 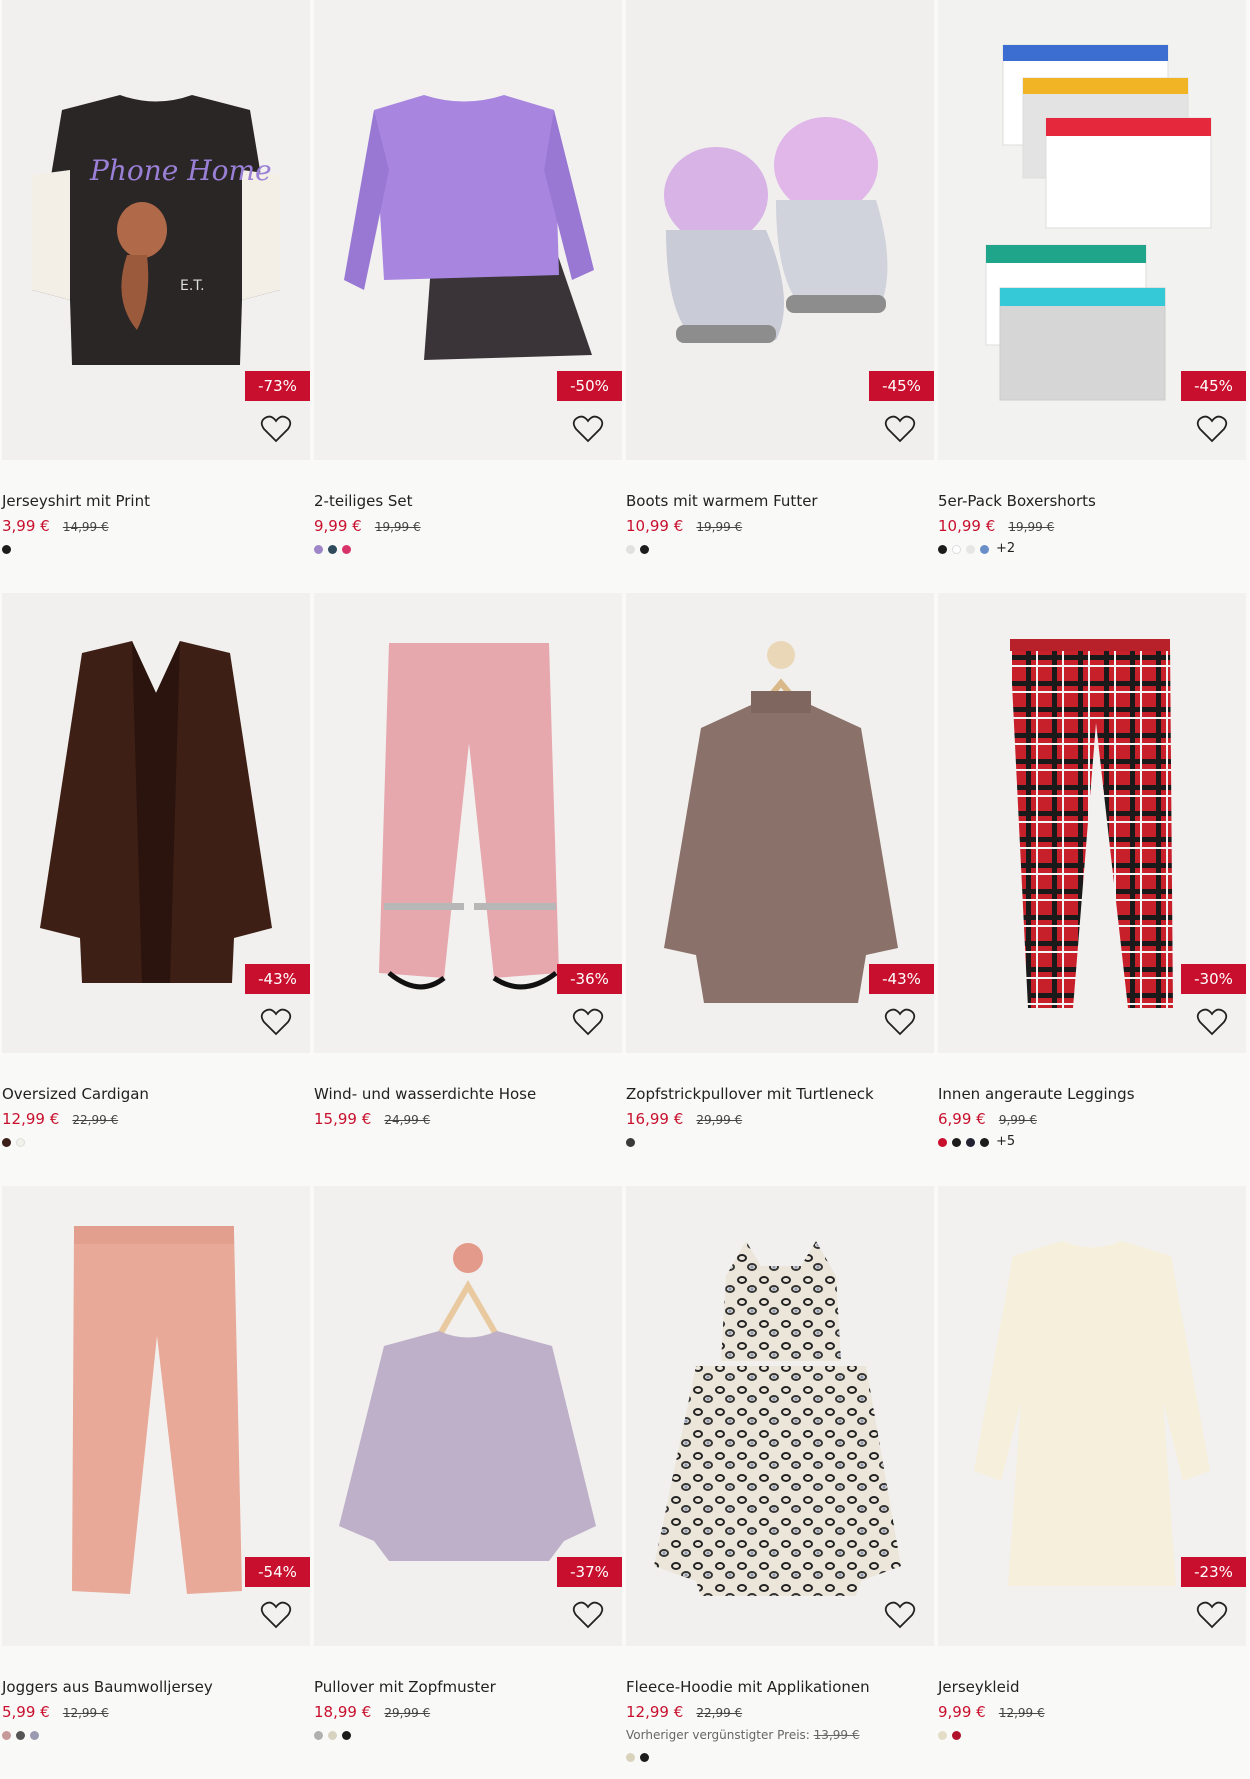 What do you see at coordinates (780, 1687) in the screenshot?
I see `product-name: Fleece-Hoodie mit Applikationen` at bounding box center [780, 1687].